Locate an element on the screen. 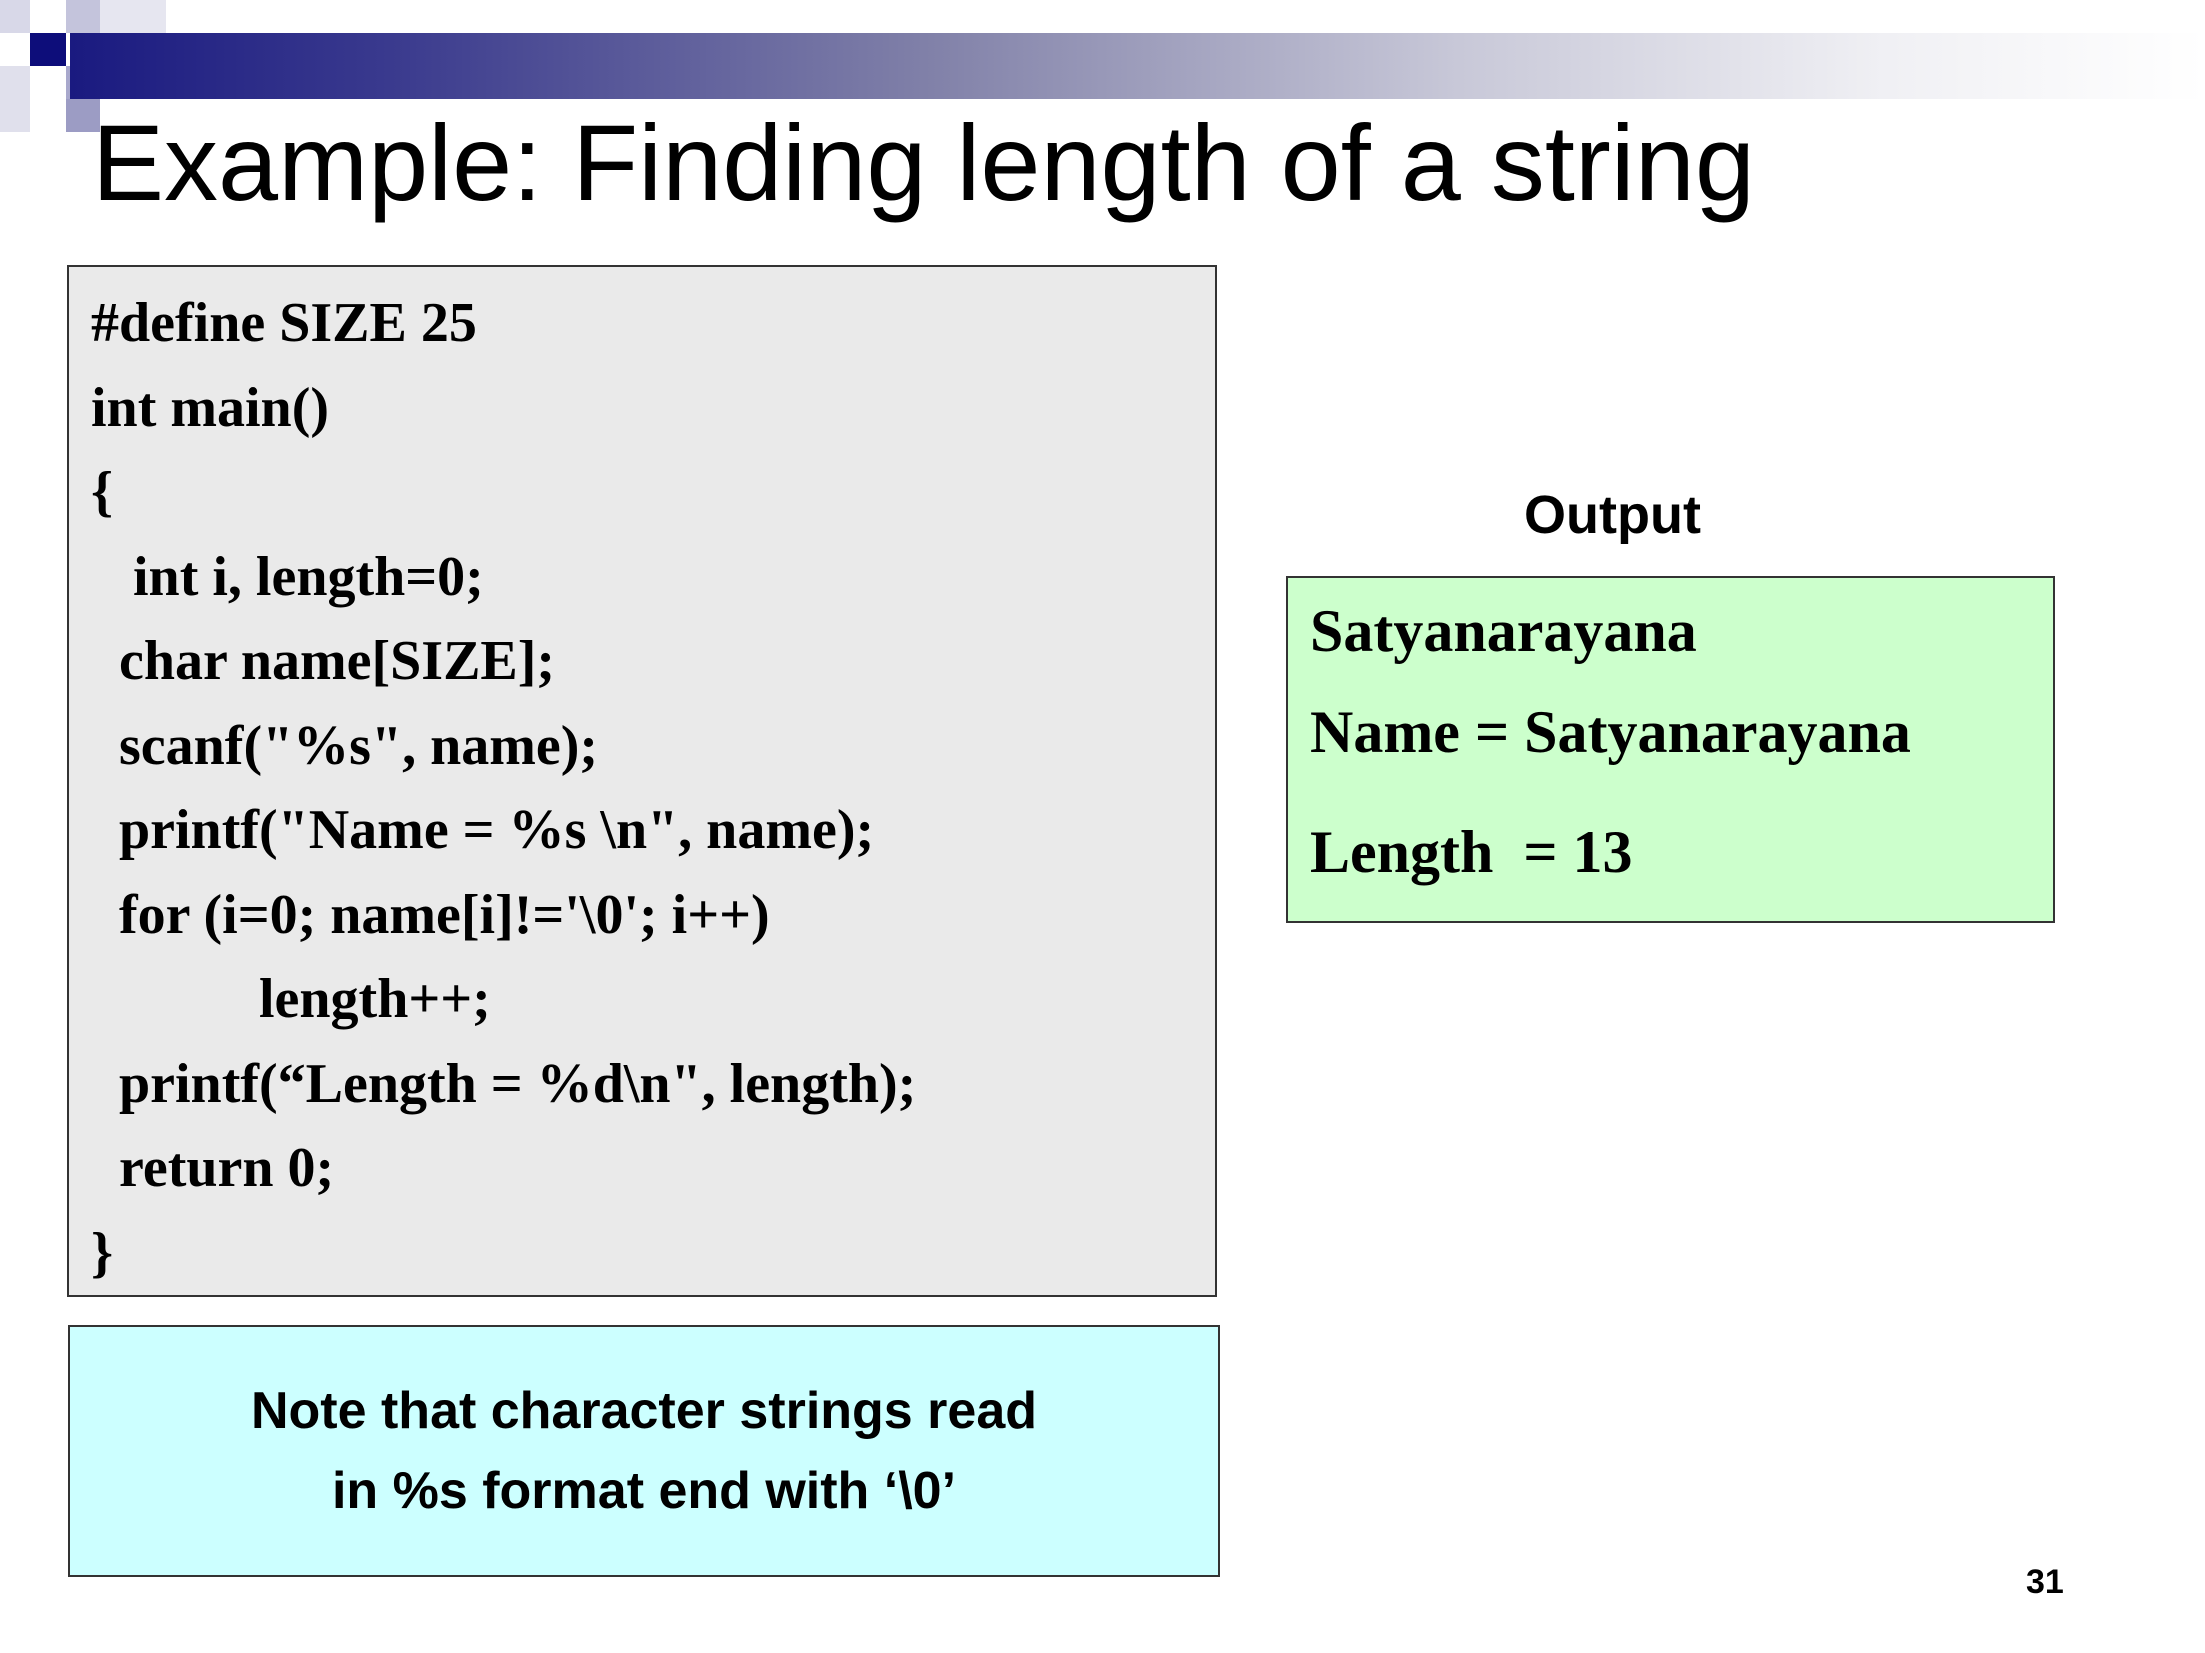 Image resolution: width=2205 pixels, height=1653 pixels. output-label: Output is located at coordinates (1612, 515).